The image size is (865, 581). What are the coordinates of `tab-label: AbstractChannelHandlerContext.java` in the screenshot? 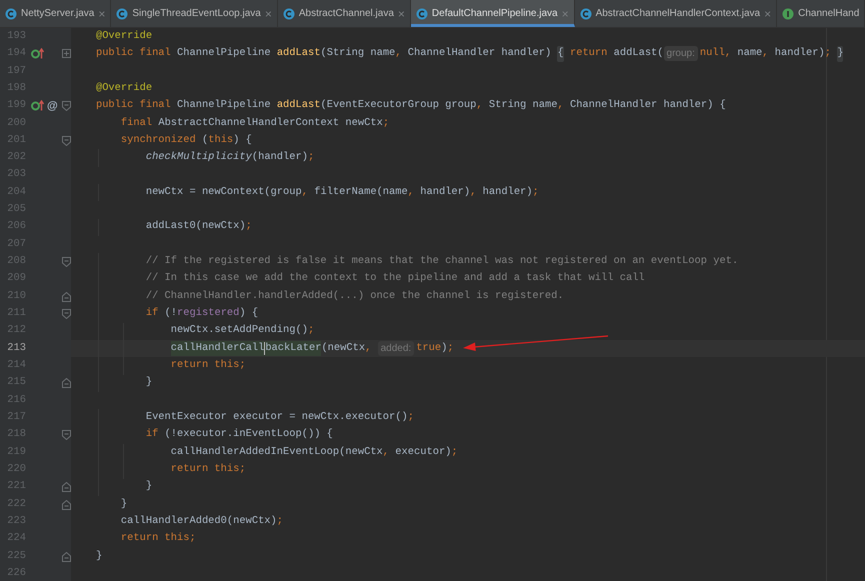 It's located at (678, 14).